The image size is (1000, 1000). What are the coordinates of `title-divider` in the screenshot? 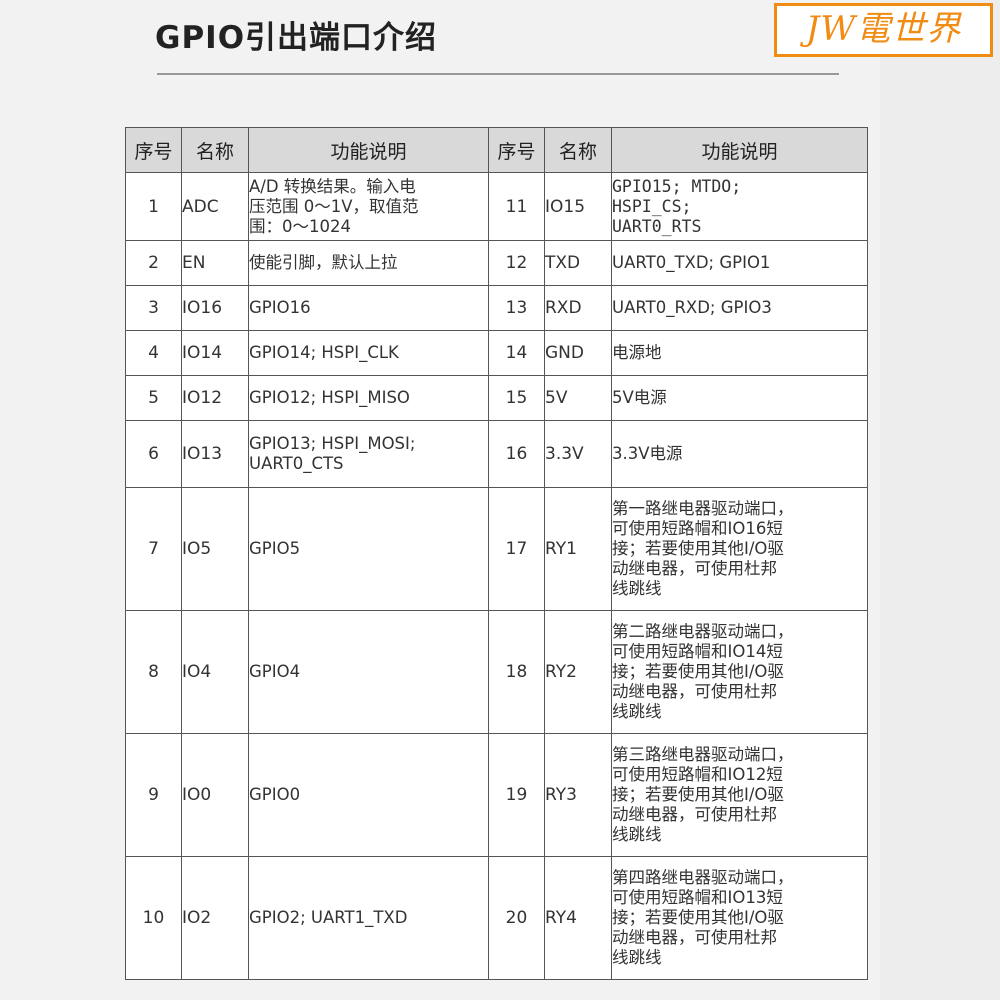 It's located at (498, 74).